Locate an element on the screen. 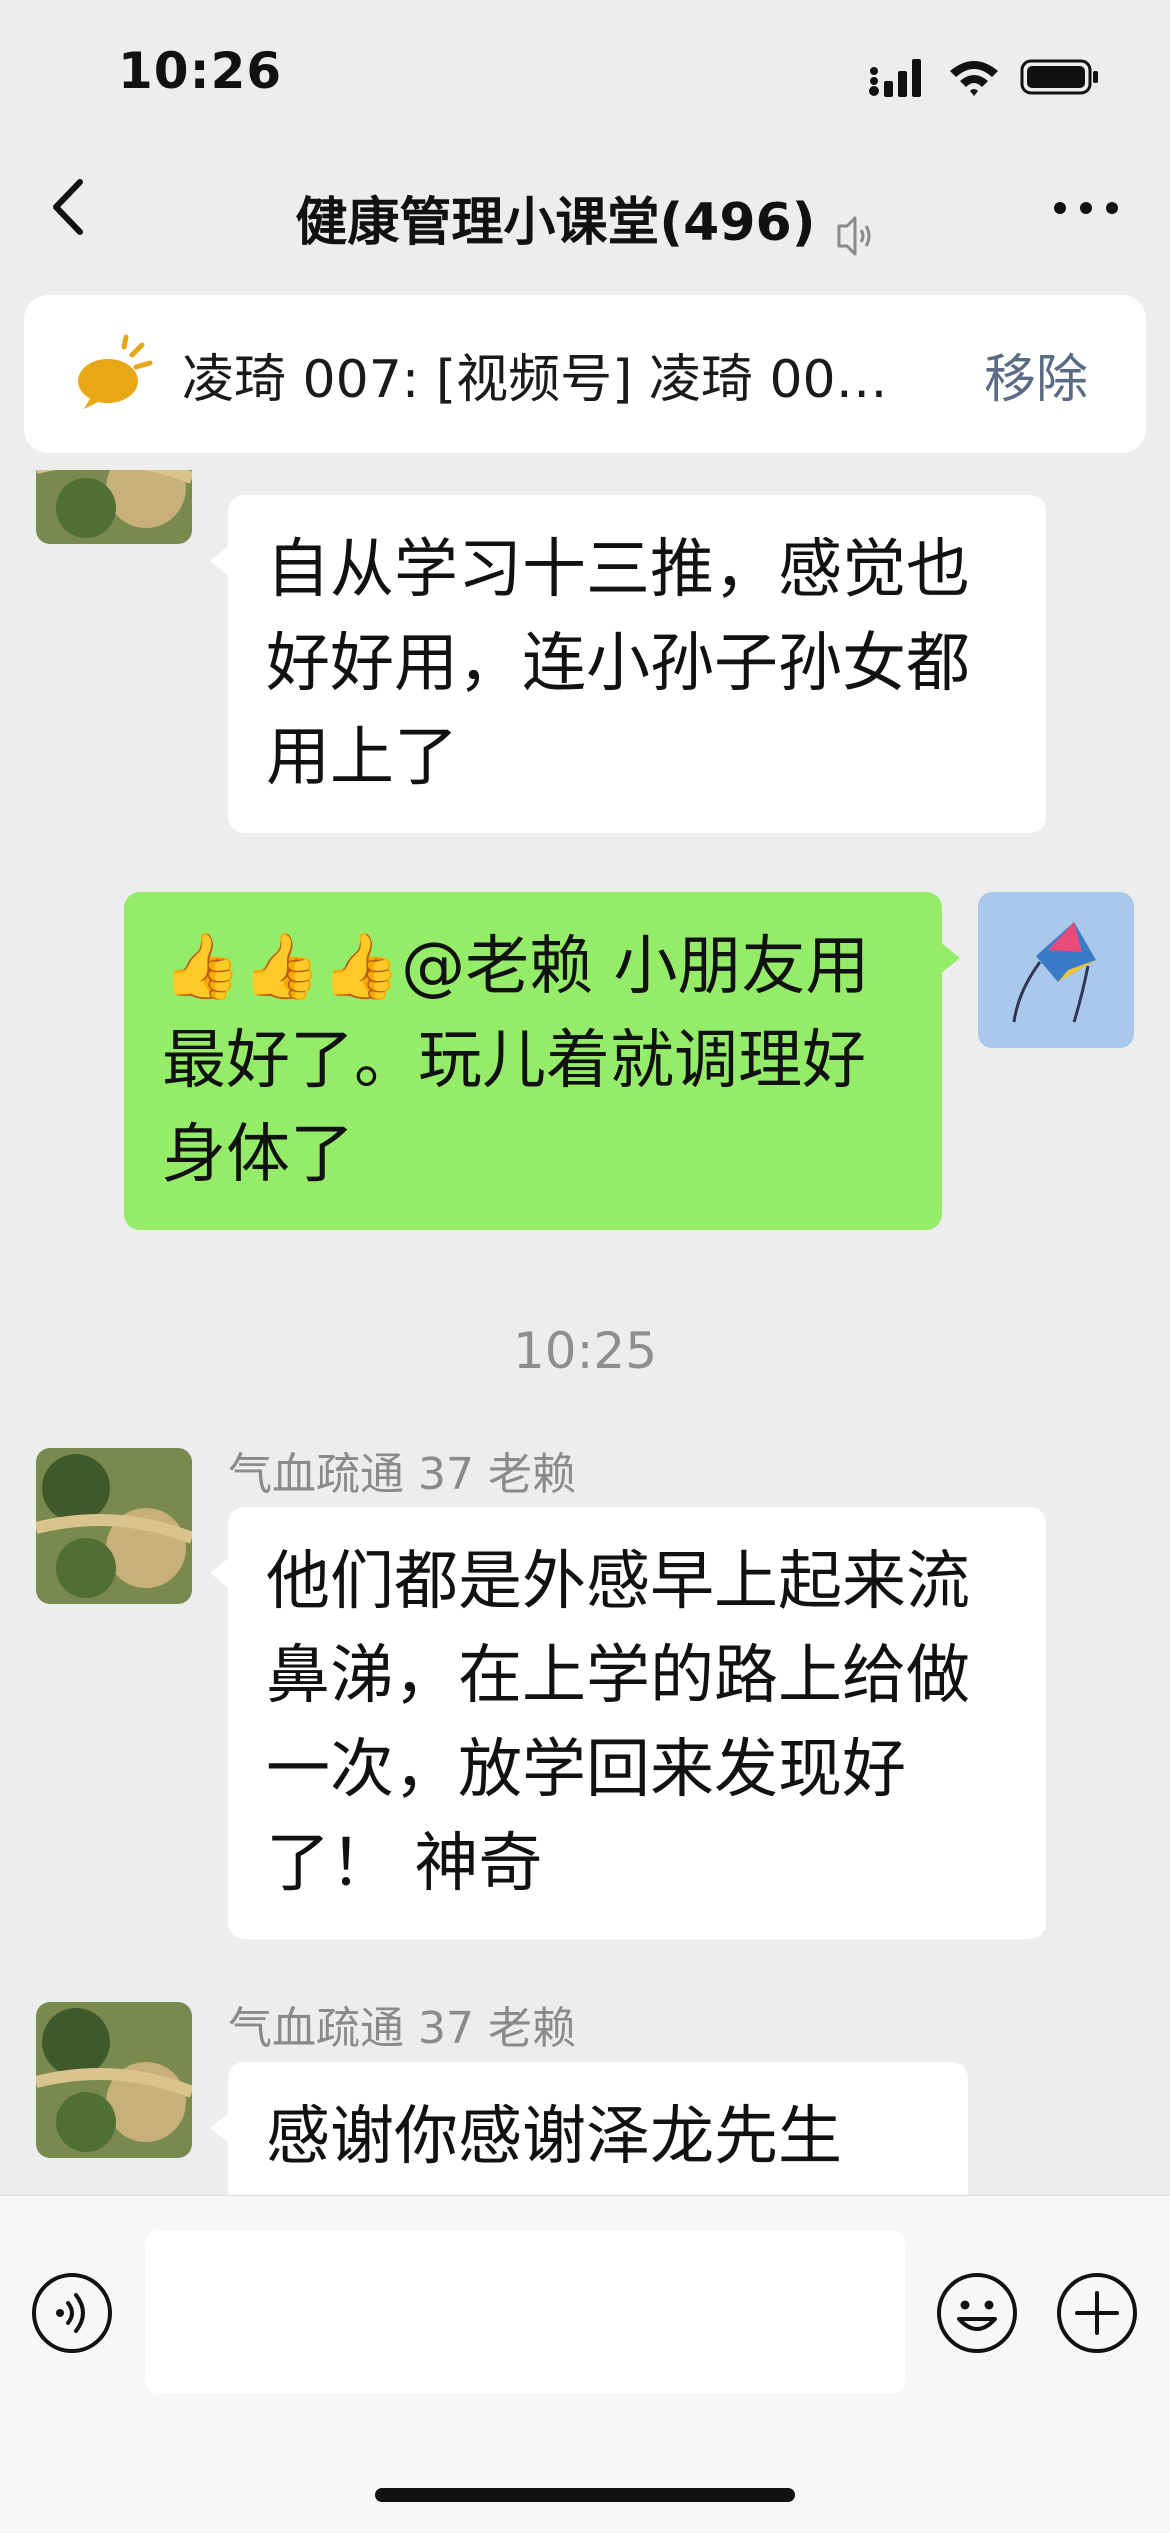  message-bubble: 自从学习十三推，感觉也好好用，连小孙子孙女都用上了 is located at coordinates (628, 664).